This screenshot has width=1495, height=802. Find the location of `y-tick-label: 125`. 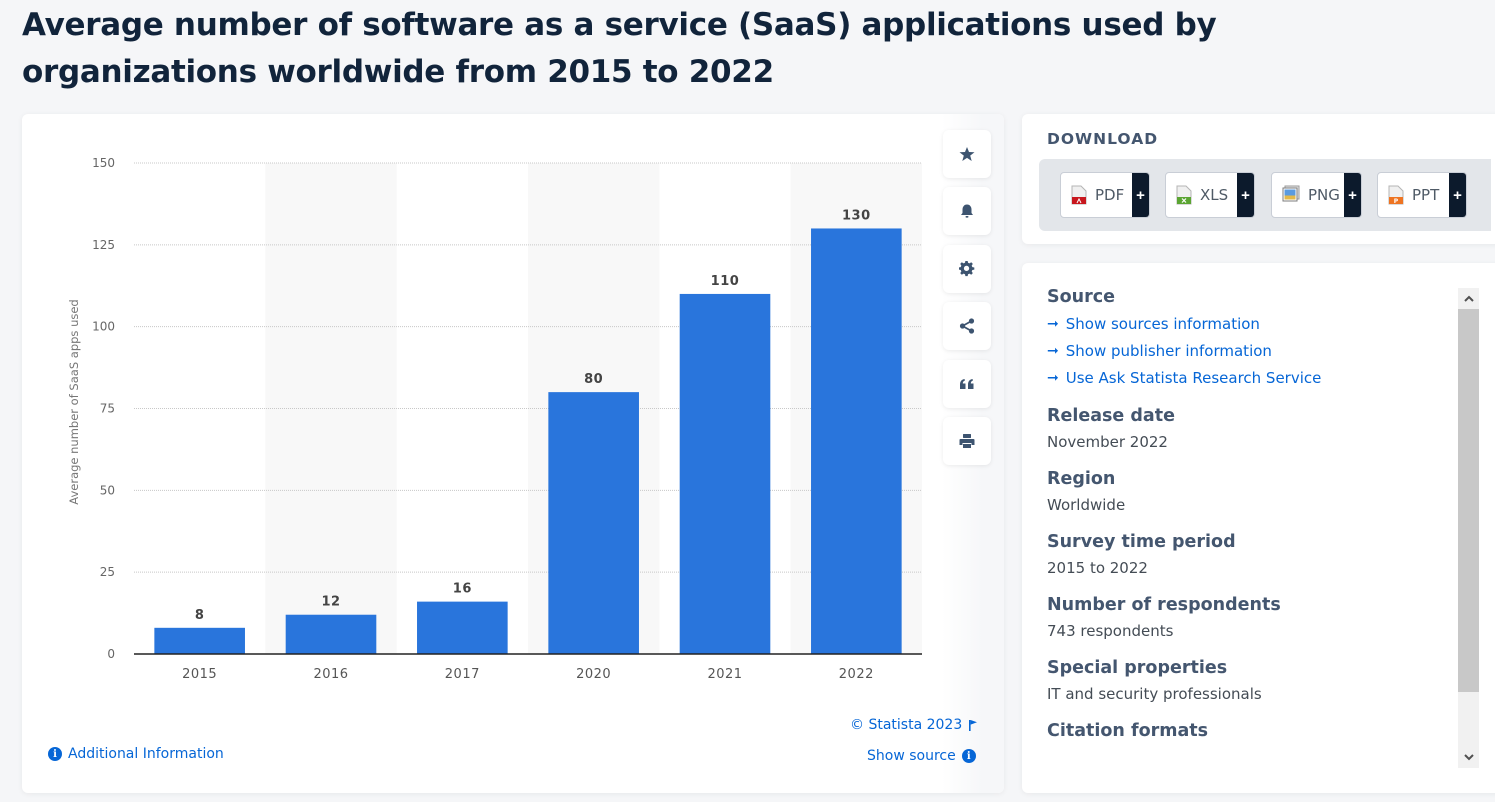

y-tick-label: 125 is located at coordinates (103, 245).